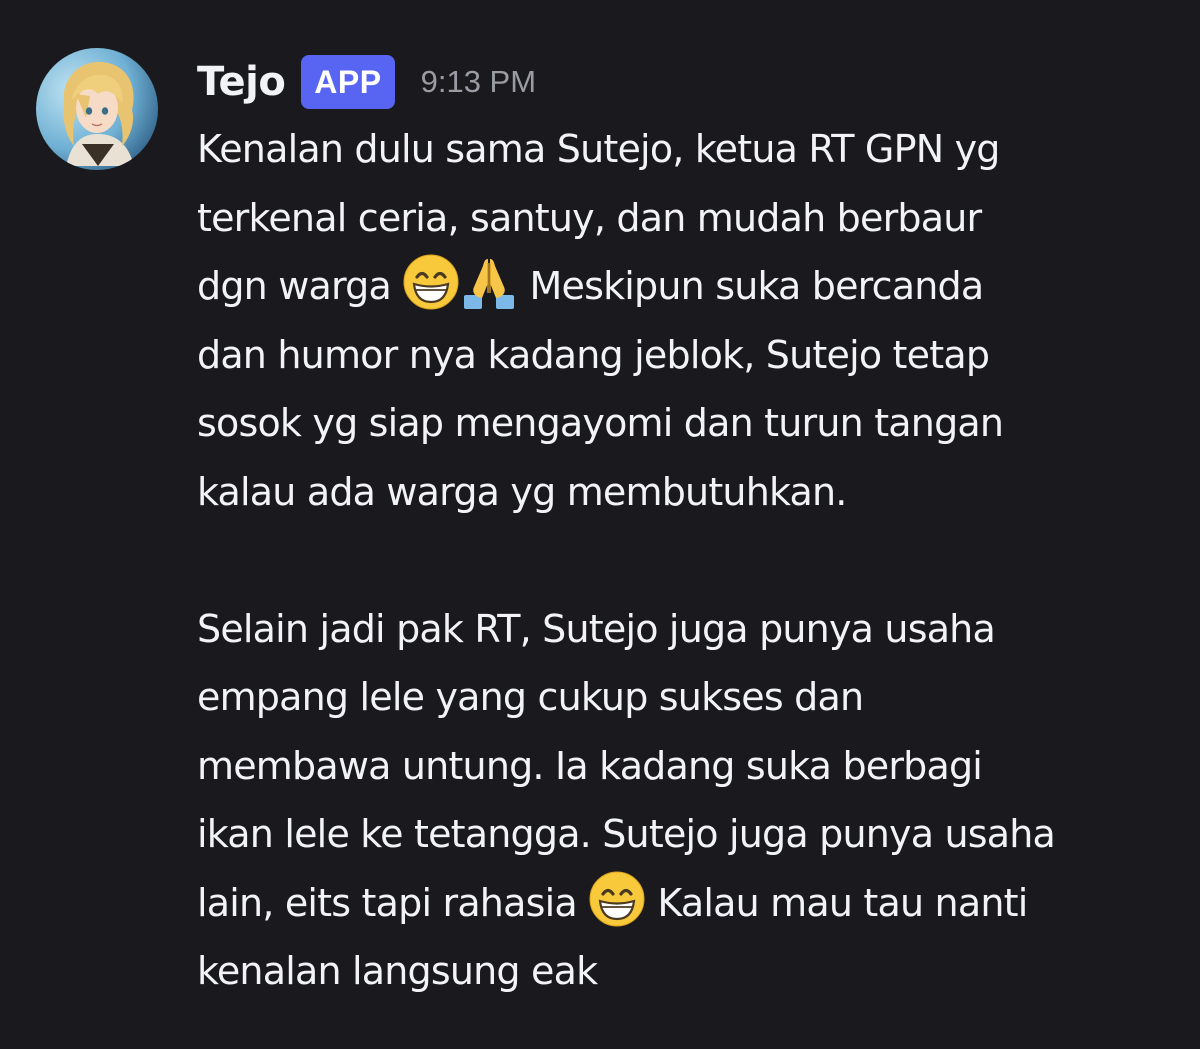 The width and height of the screenshot is (1200, 1049). I want to click on folded-hands-icon, so click(489, 282).